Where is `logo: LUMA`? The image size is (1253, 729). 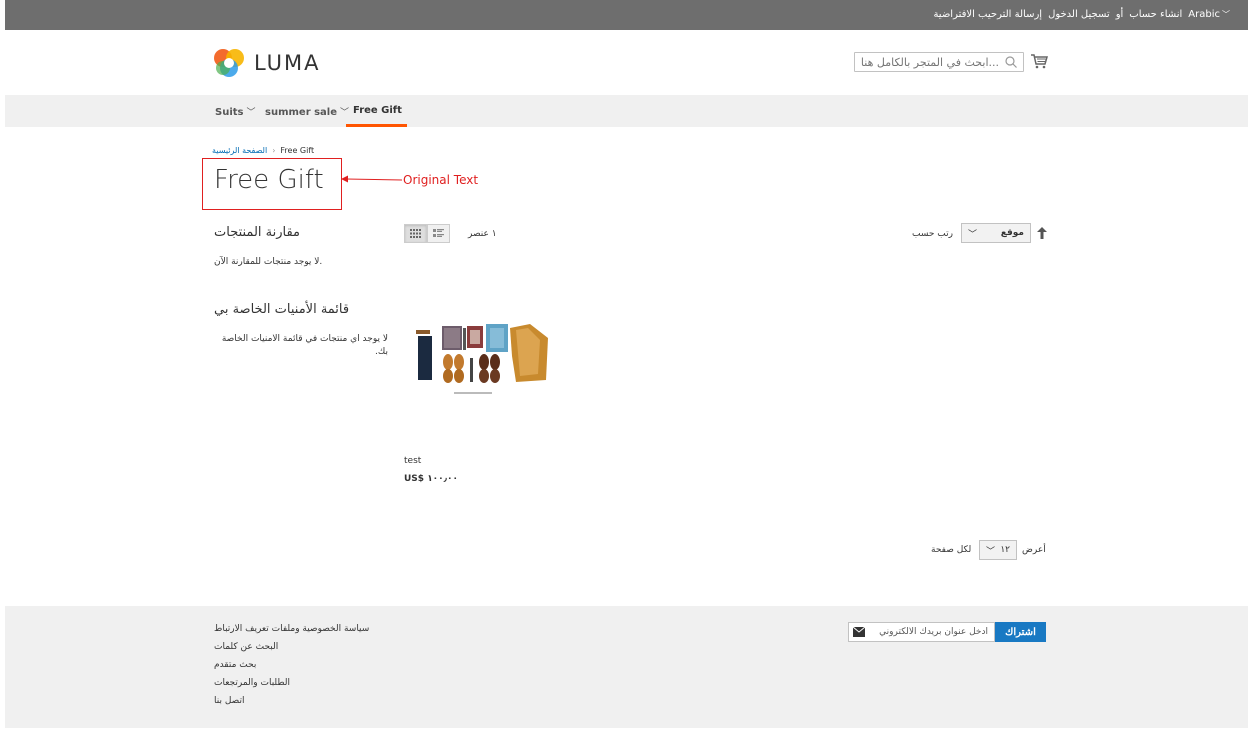
logo: LUMA is located at coordinates (266, 63).